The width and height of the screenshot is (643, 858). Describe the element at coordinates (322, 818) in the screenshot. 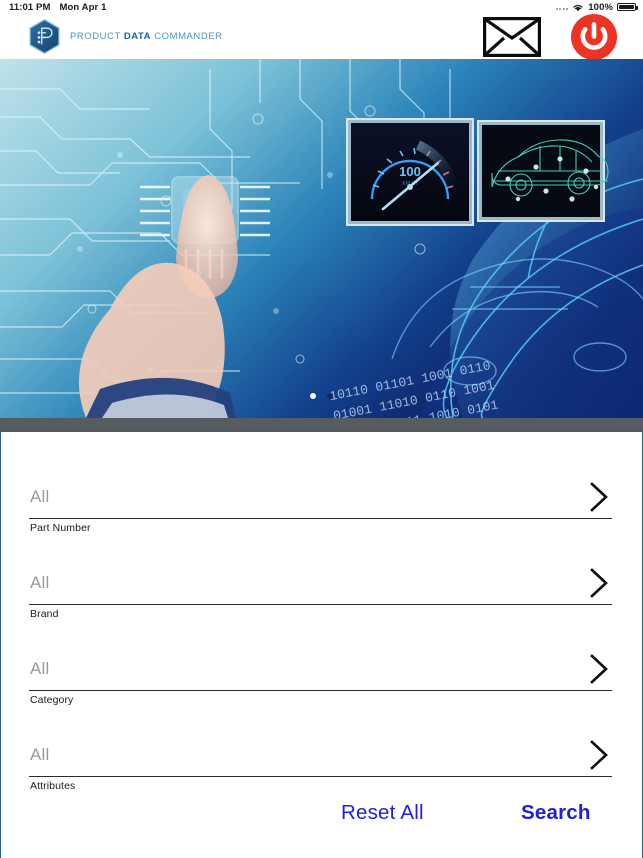

I see `form-actions: Reset All Search` at that location.